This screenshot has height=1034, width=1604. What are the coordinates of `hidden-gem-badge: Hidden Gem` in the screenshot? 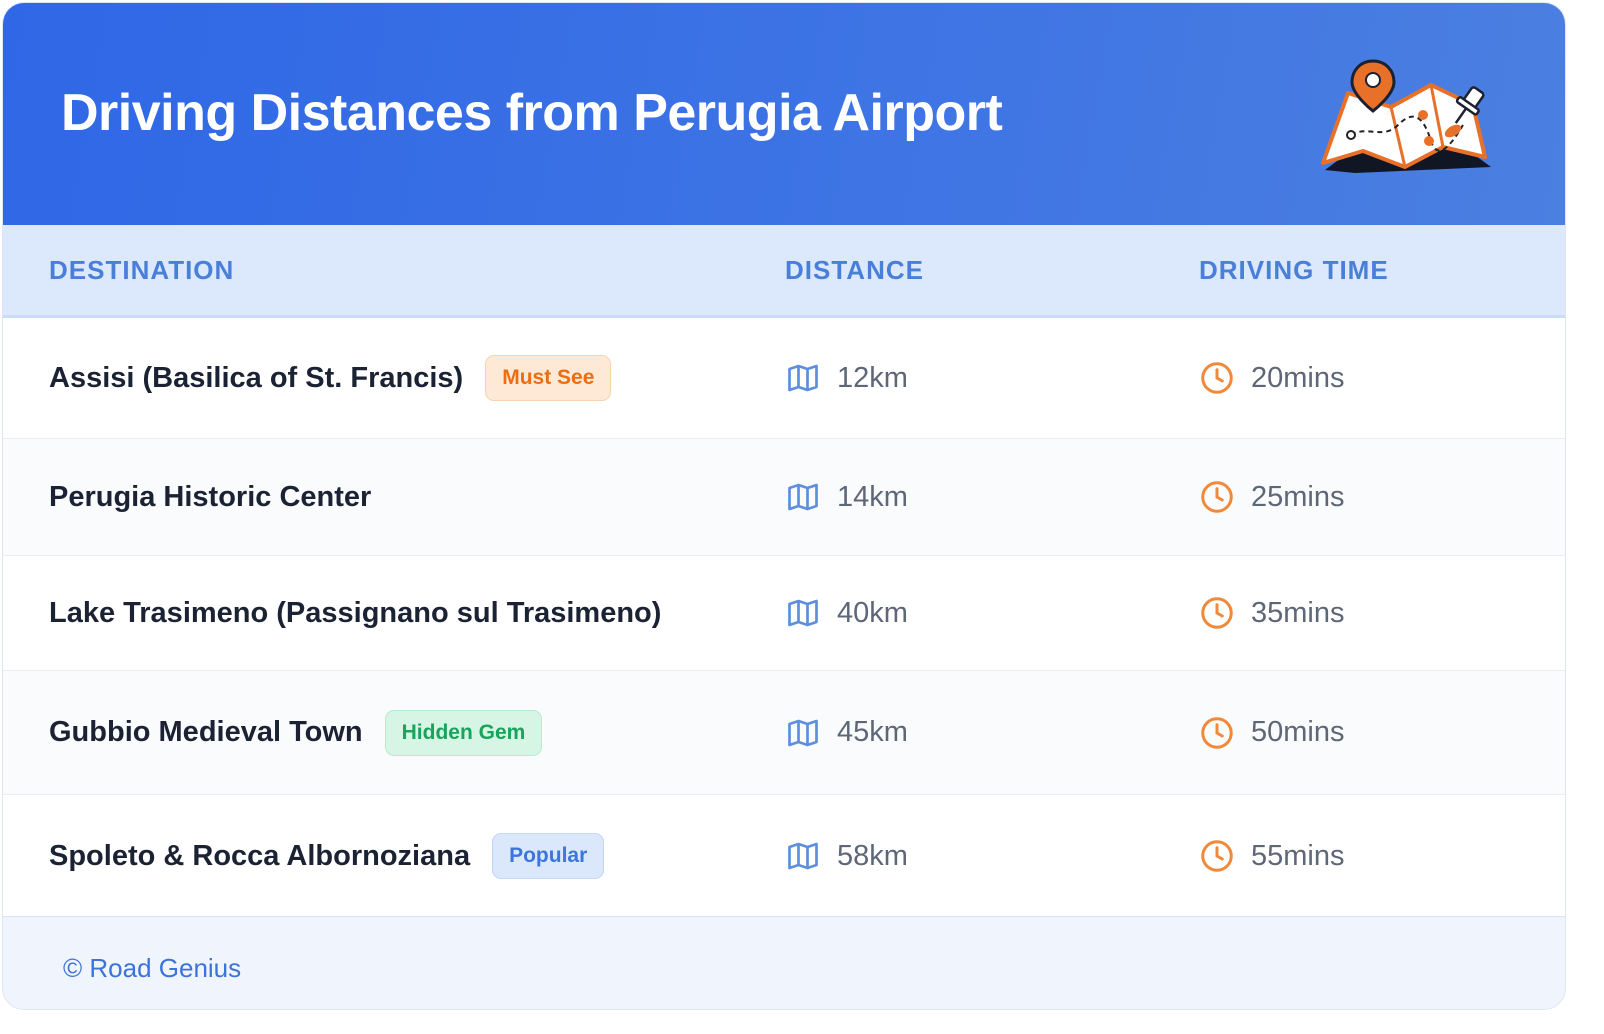 It's located at (463, 732).